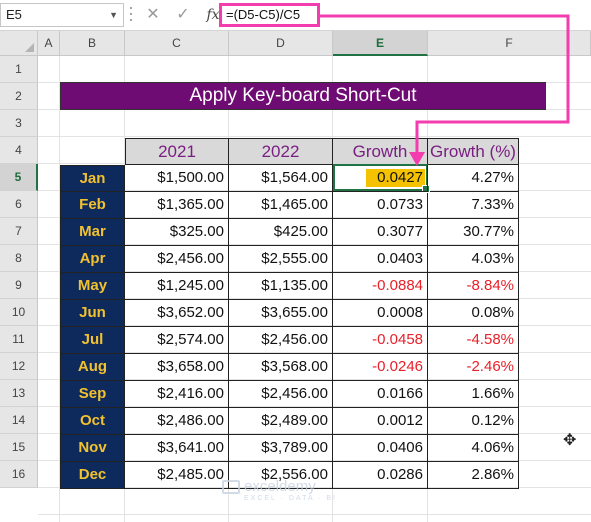  Describe the element at coordinates (473, 475) in the screenshot. I see `growth-pct-cell: 2.86%` at that location.